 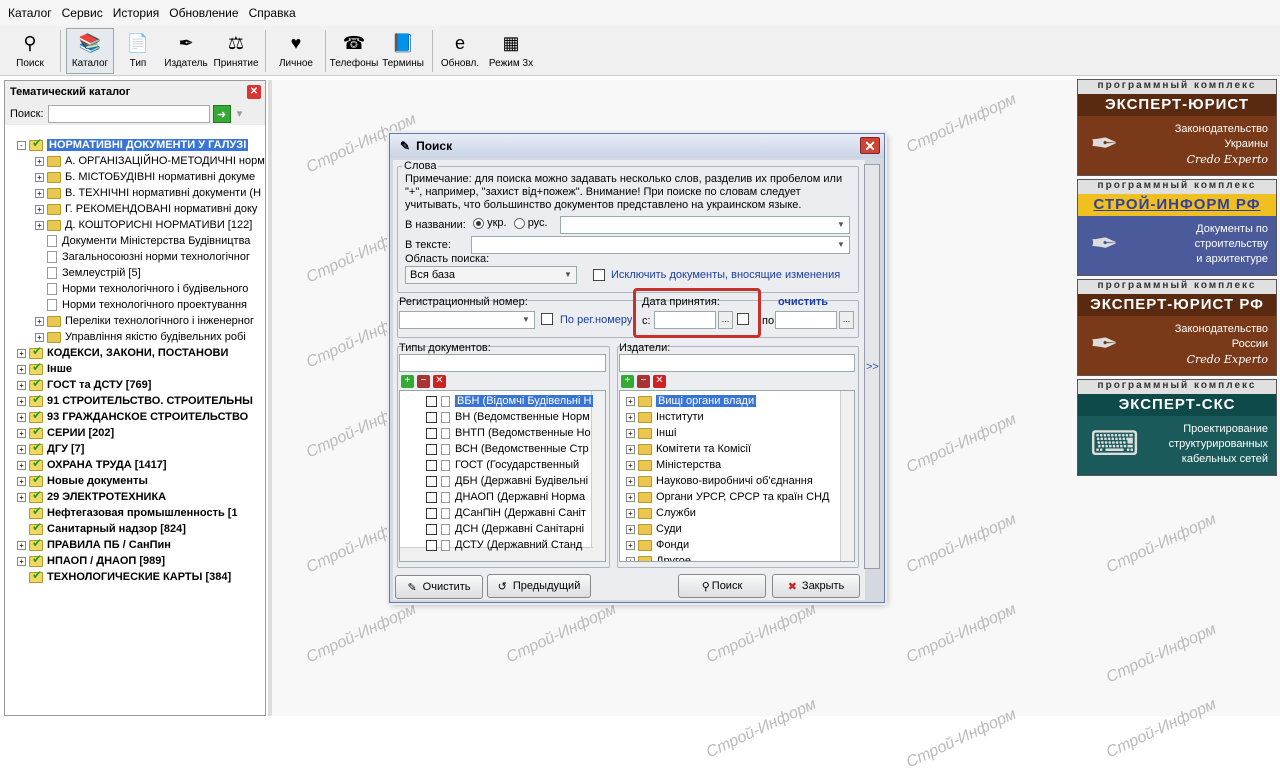 What do you see at coordinates (478, 223) in the screenshot?
I see `ukr-radio` at bounding box center [478, 223].